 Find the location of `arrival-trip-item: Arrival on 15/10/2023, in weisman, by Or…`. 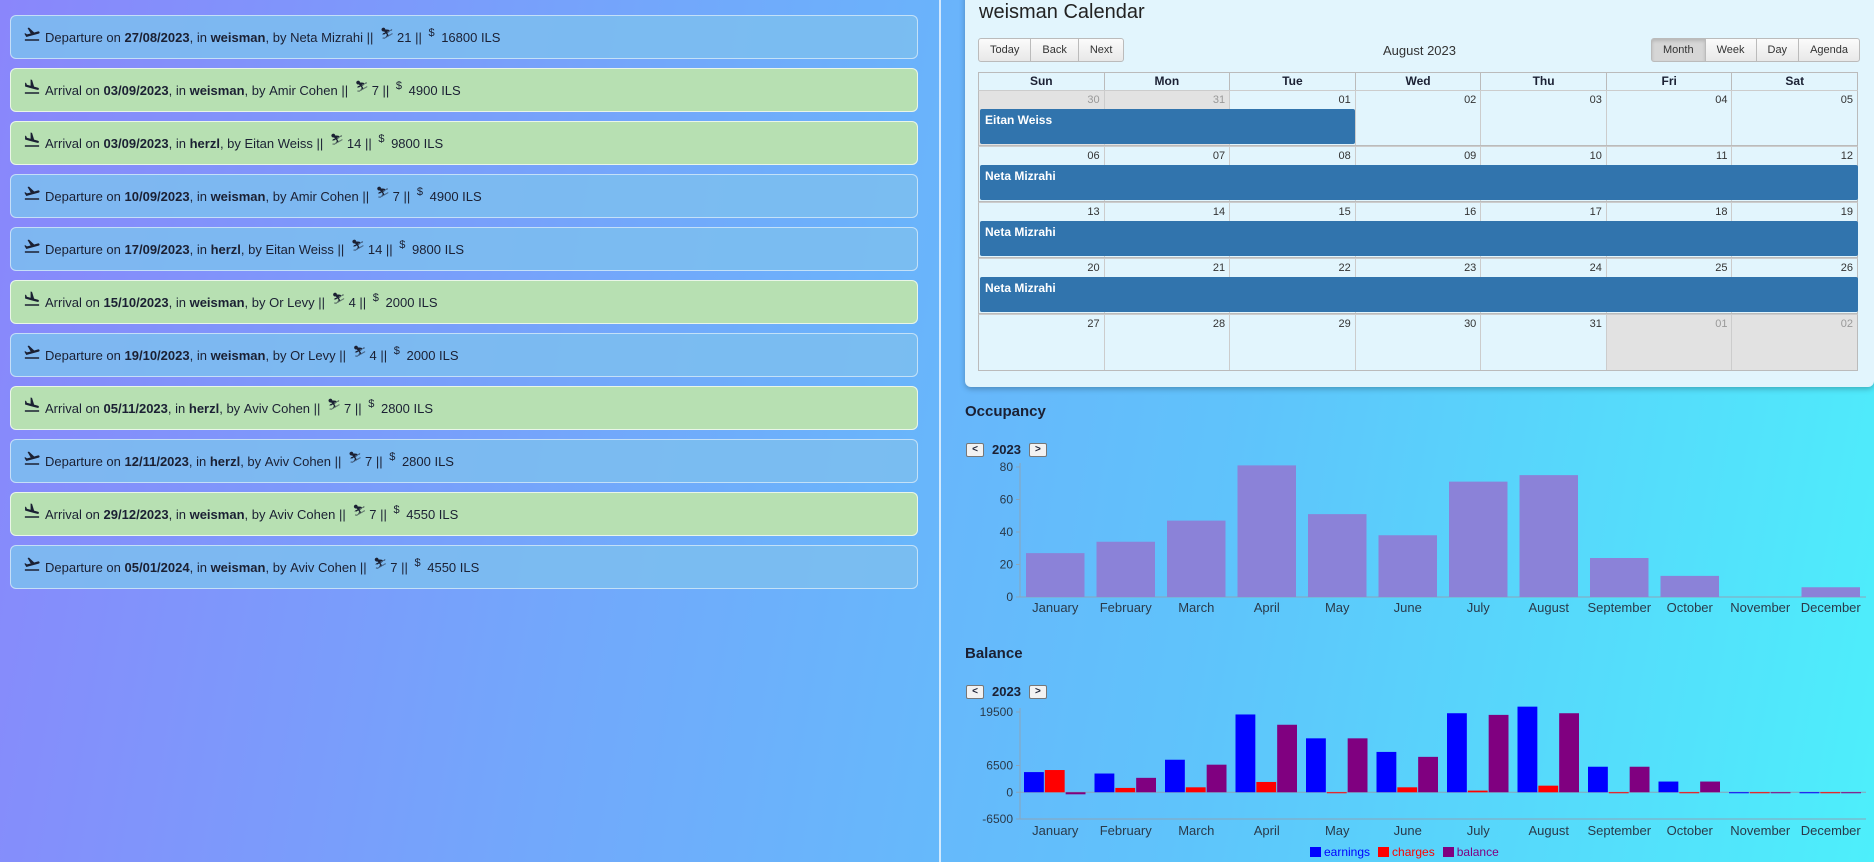

arrival-trip-item: Arrival on 15/10/2023, in weisman, by Or… is located at coordinates (464, 302).